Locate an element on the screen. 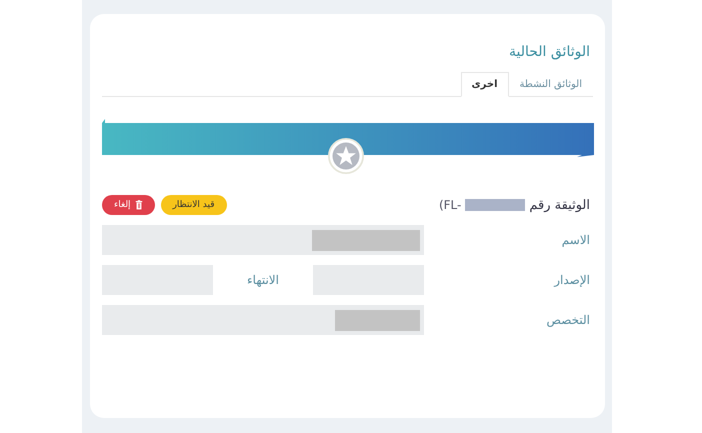 The width and height of the screenshot is (702, 433). redaction-bar is located at coordinates (495, 205).